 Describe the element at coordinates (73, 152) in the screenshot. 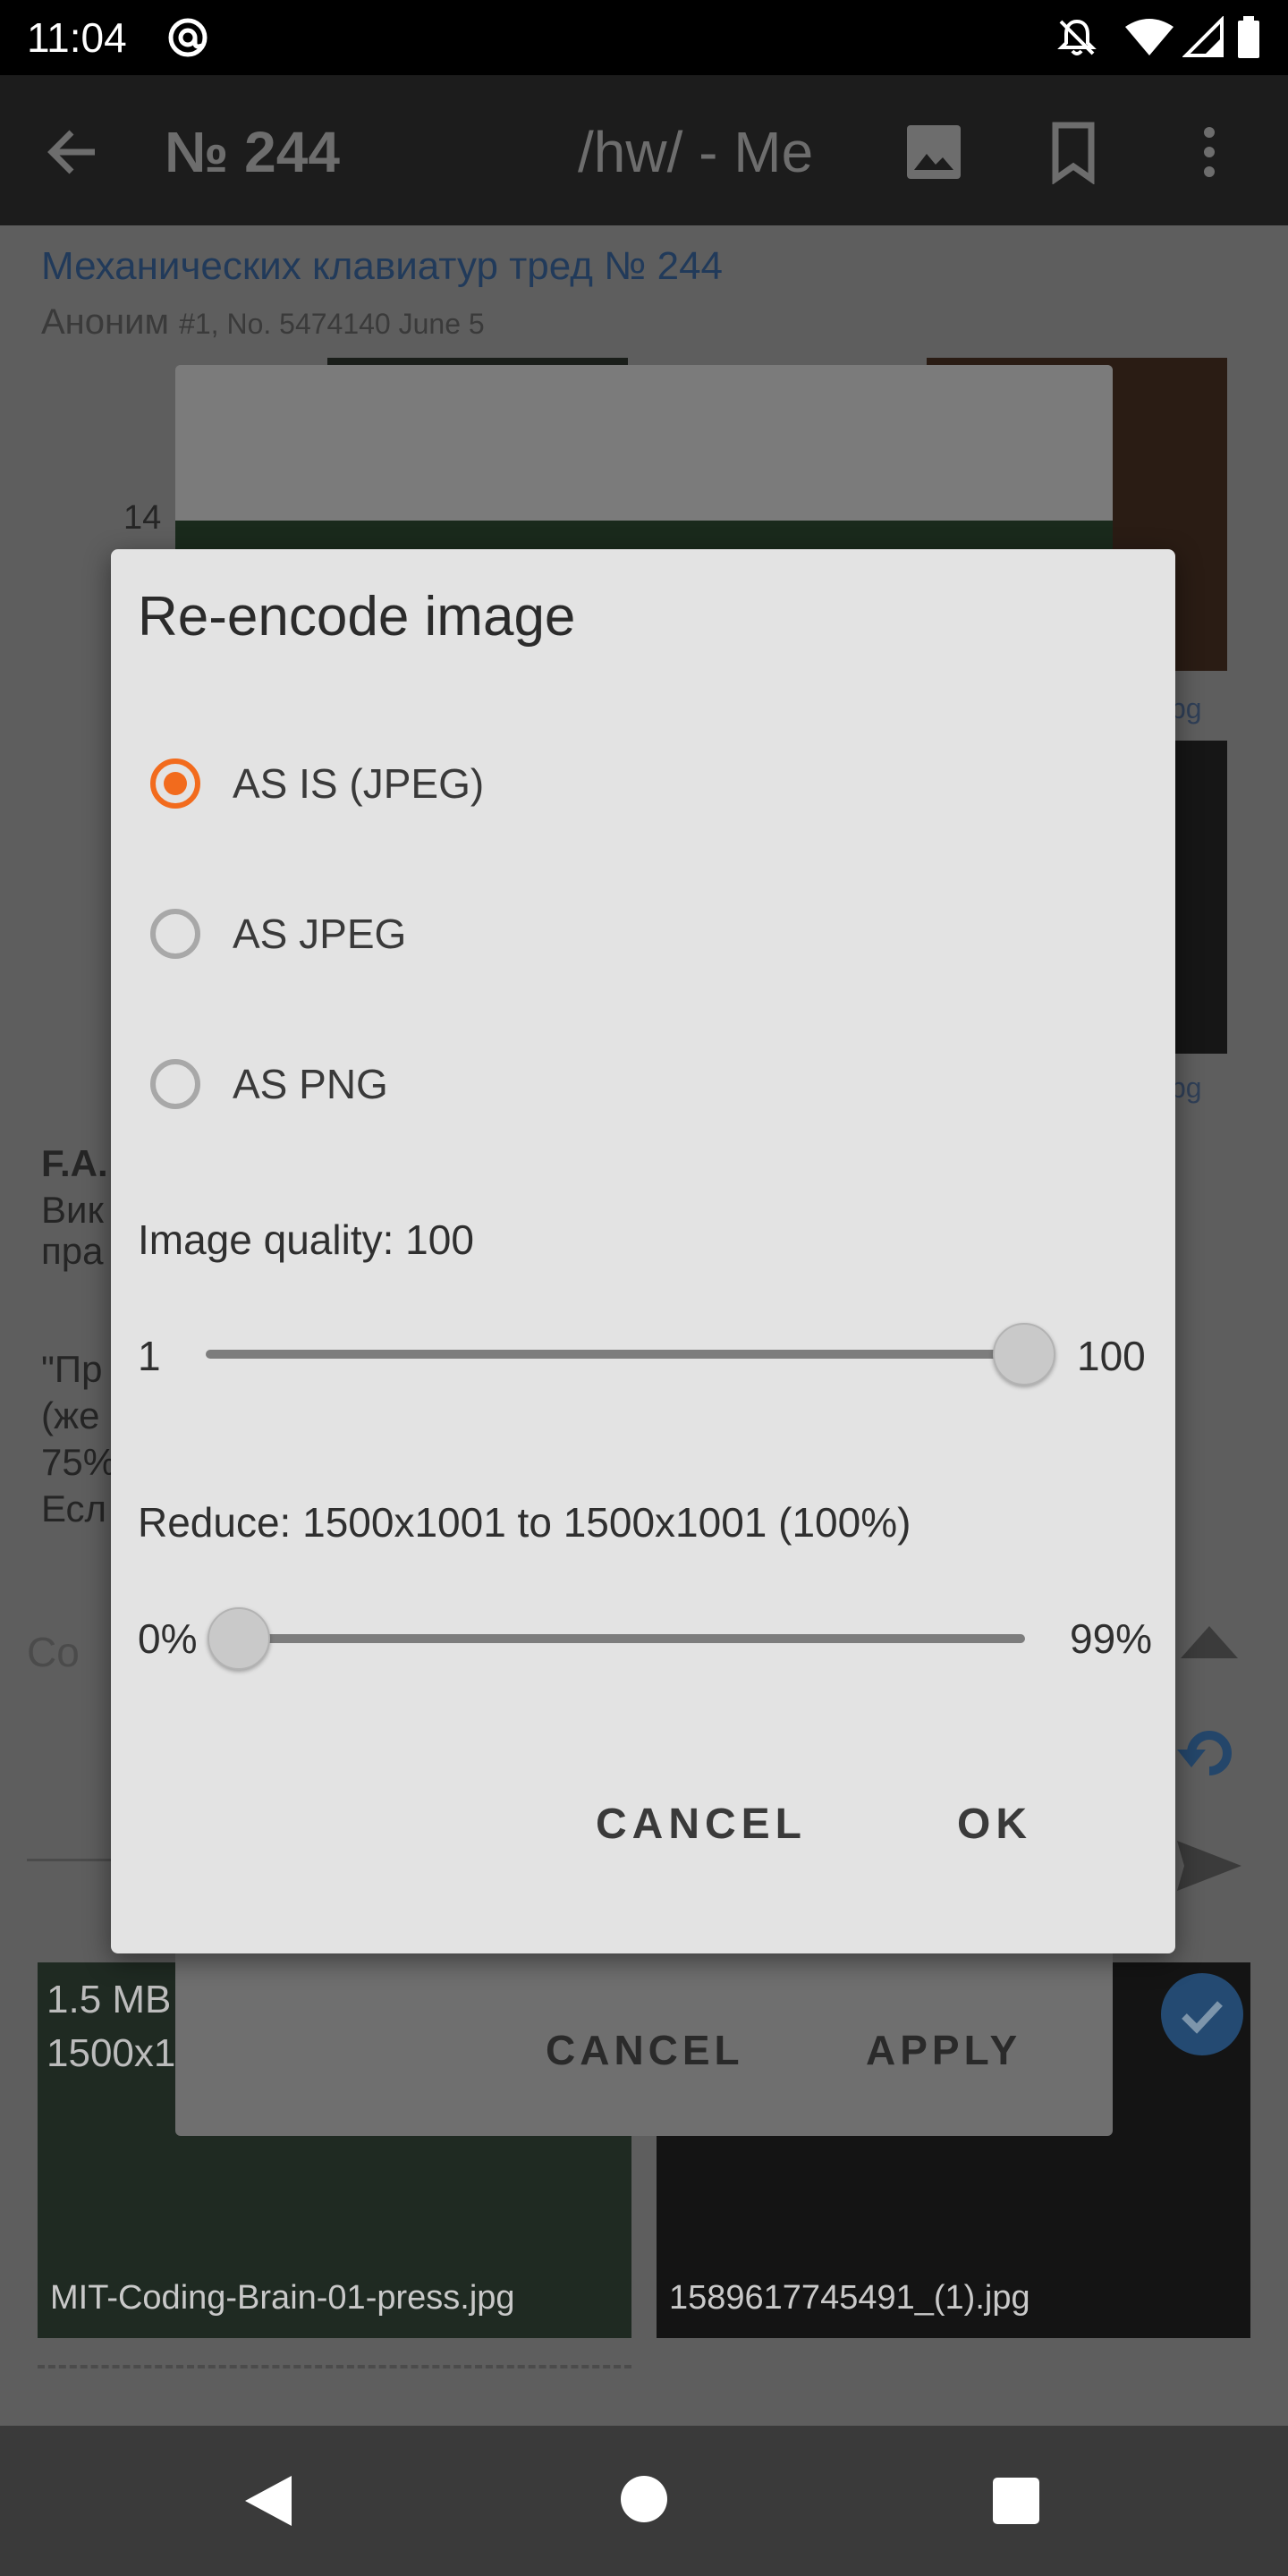

I see `back-arrow-icon` at that location.